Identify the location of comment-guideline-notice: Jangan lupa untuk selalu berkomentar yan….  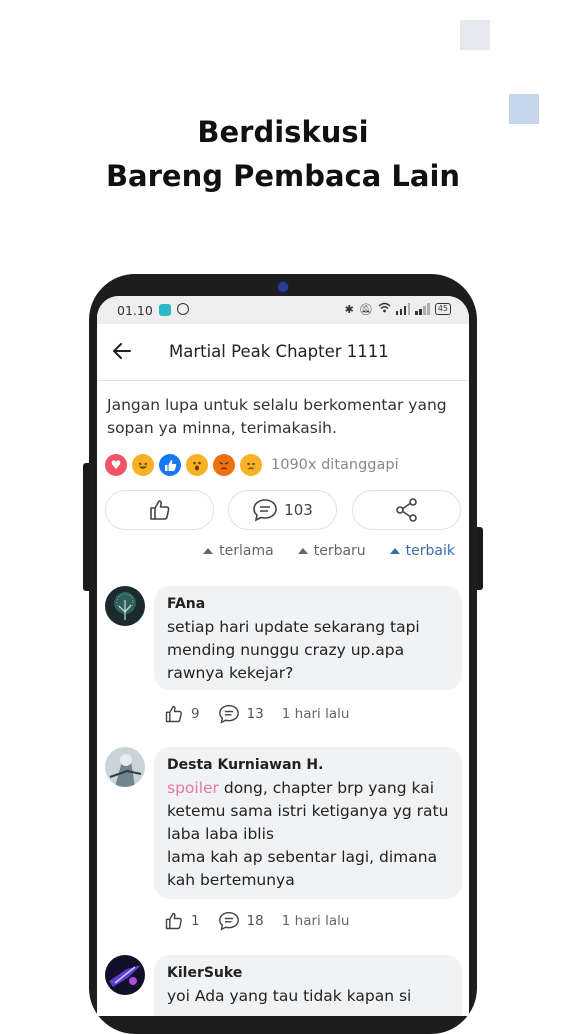
(277, 416).